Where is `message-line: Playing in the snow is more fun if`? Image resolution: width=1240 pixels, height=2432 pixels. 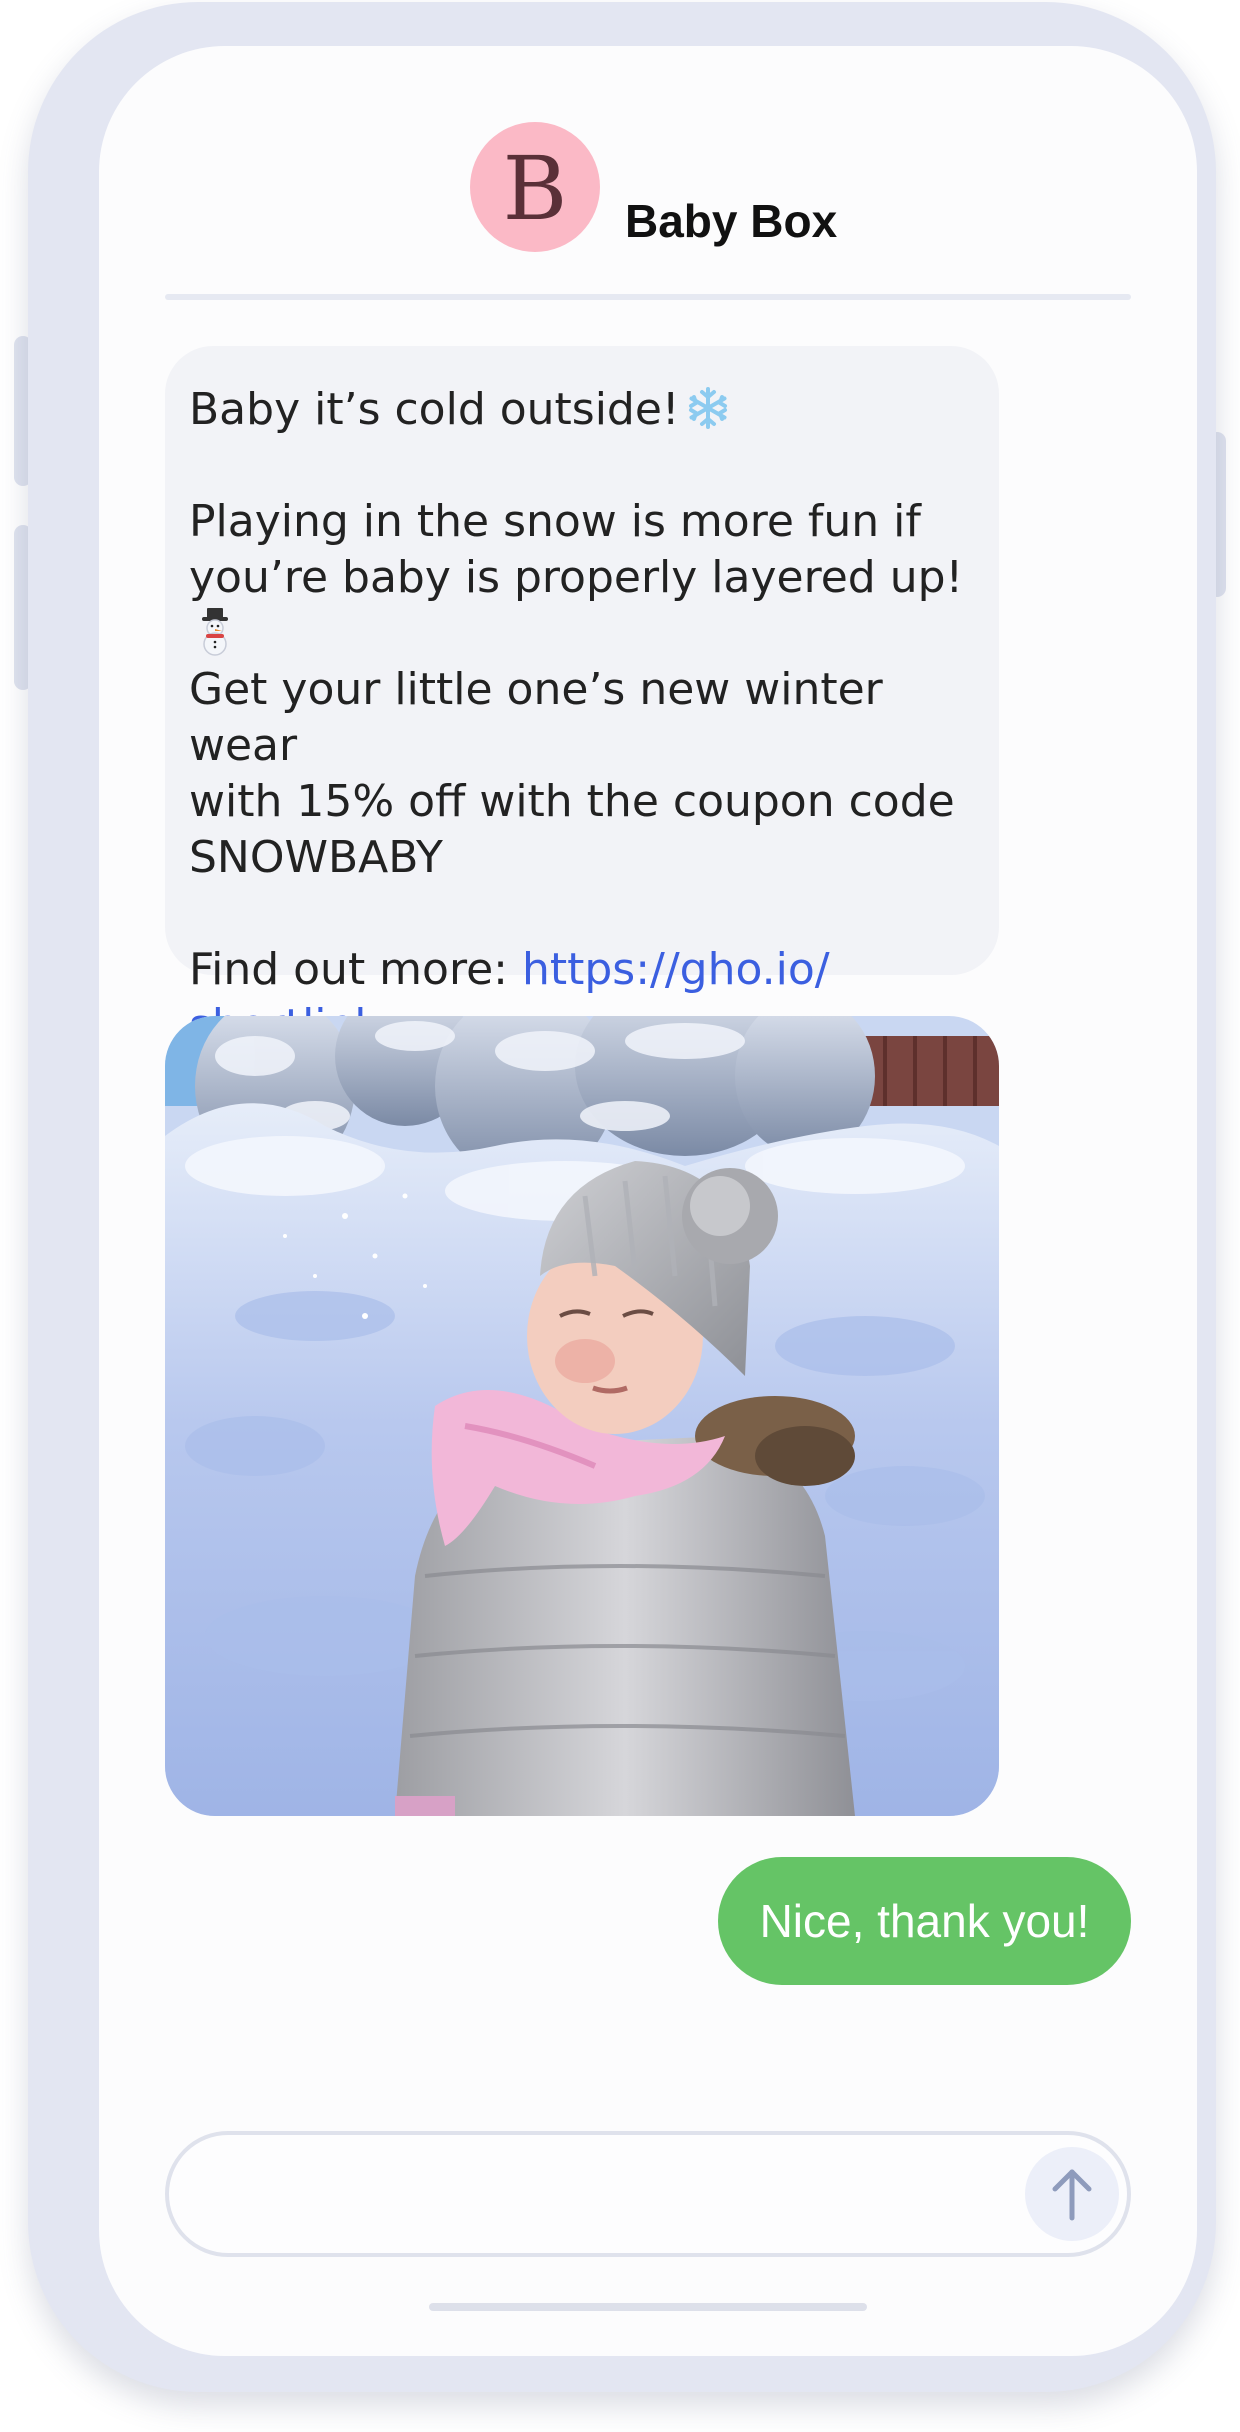
message-line: Playing in the snow is more fun if is located at coordinates (555, 521).